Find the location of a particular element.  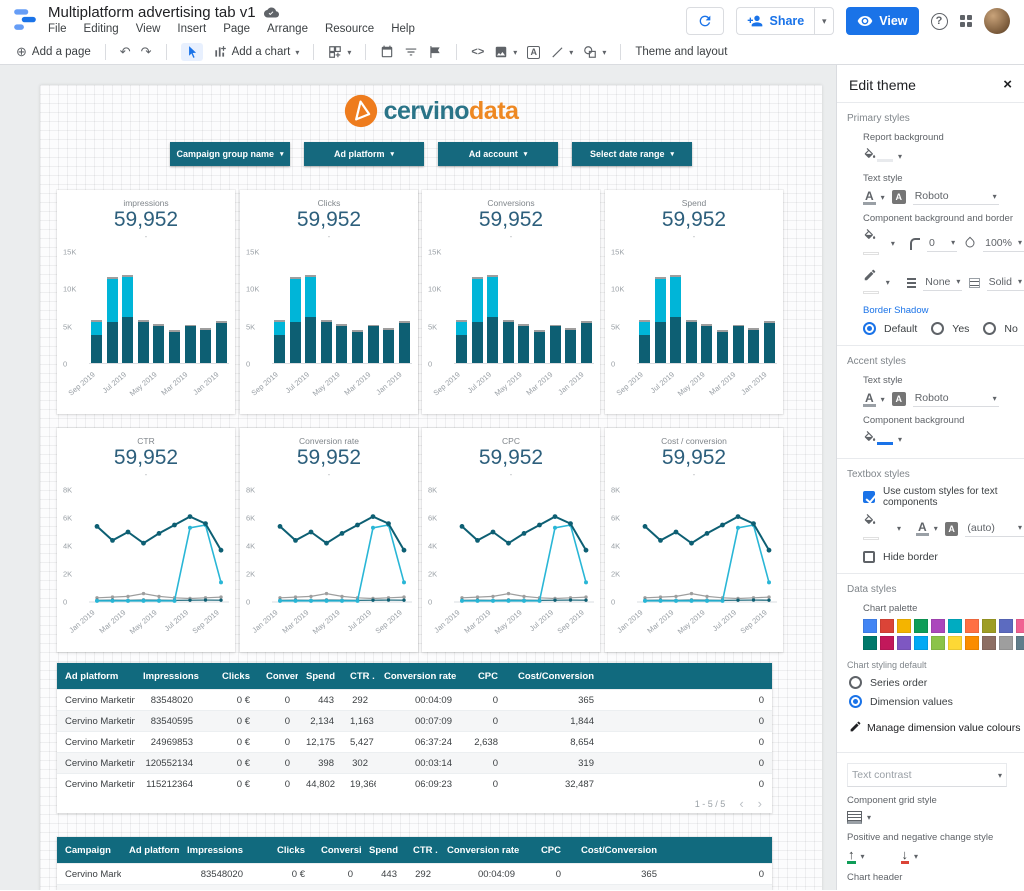

page-next-icon: › is located at coordinates (760, 803).